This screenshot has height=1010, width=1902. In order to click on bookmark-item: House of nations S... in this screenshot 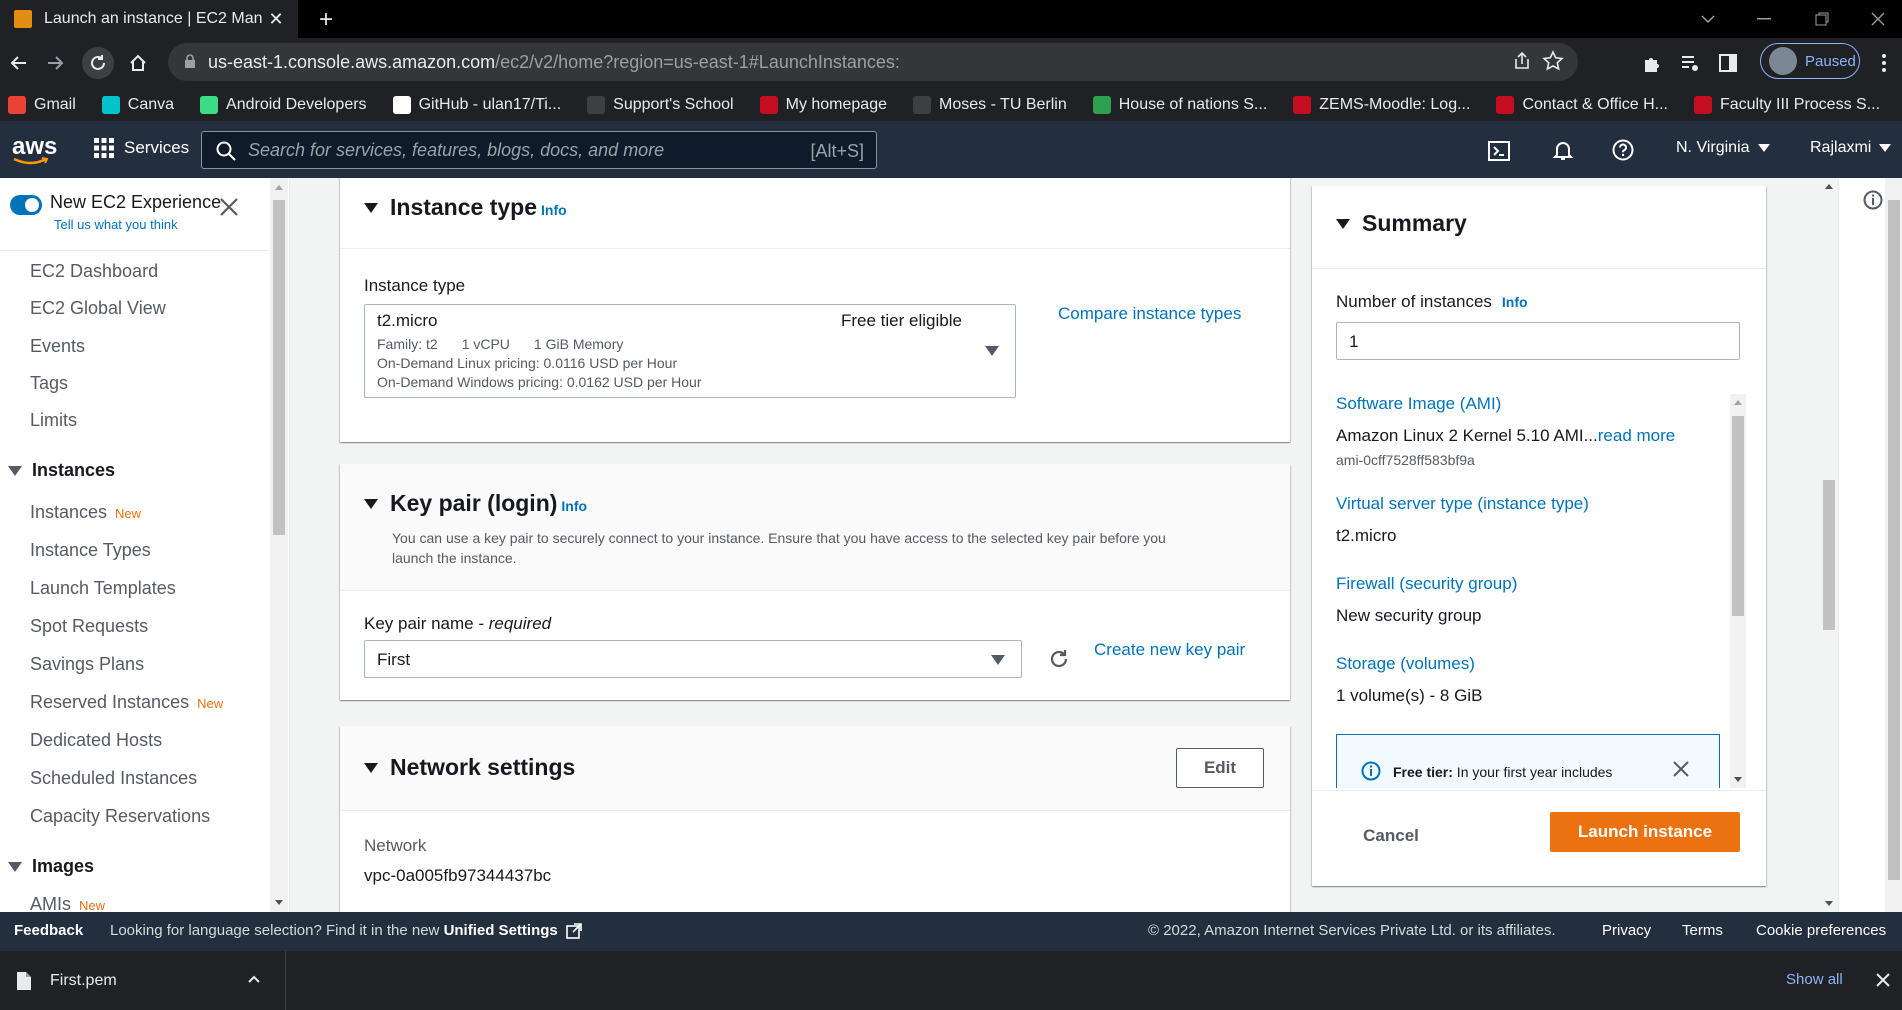, I will do `click(1179, 104)`.